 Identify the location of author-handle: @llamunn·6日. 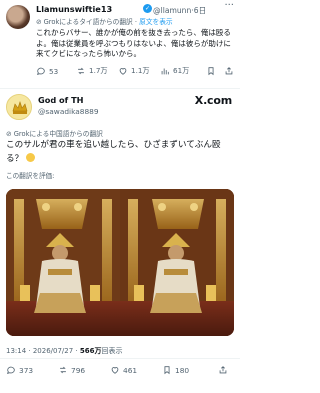
(179, 10).